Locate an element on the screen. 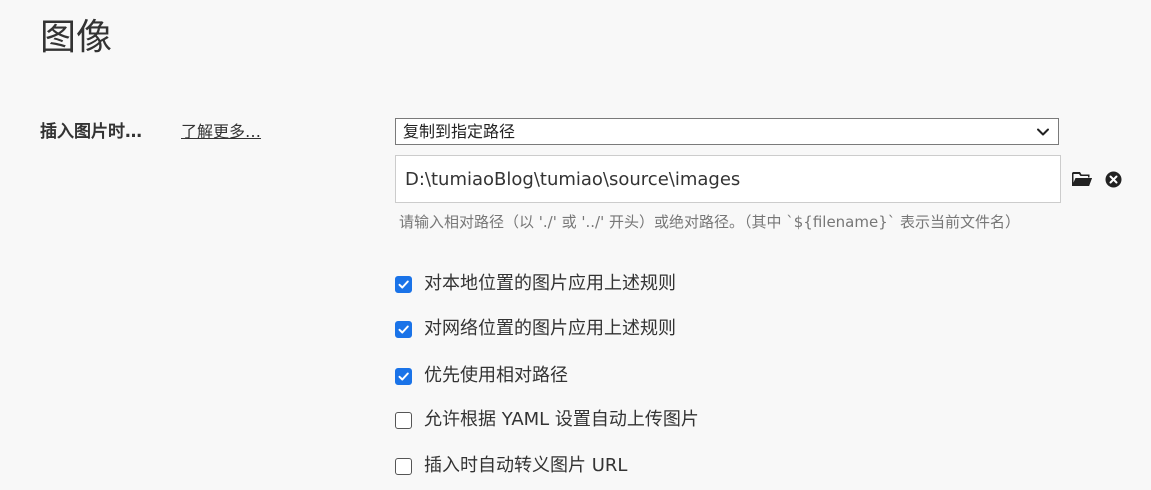 Image resolution: width=1151 pixels, height=490 pixels. option-yaml-upload: 允许根据 YAML 设置自动上传图片 is located at coordinates (547, 420).